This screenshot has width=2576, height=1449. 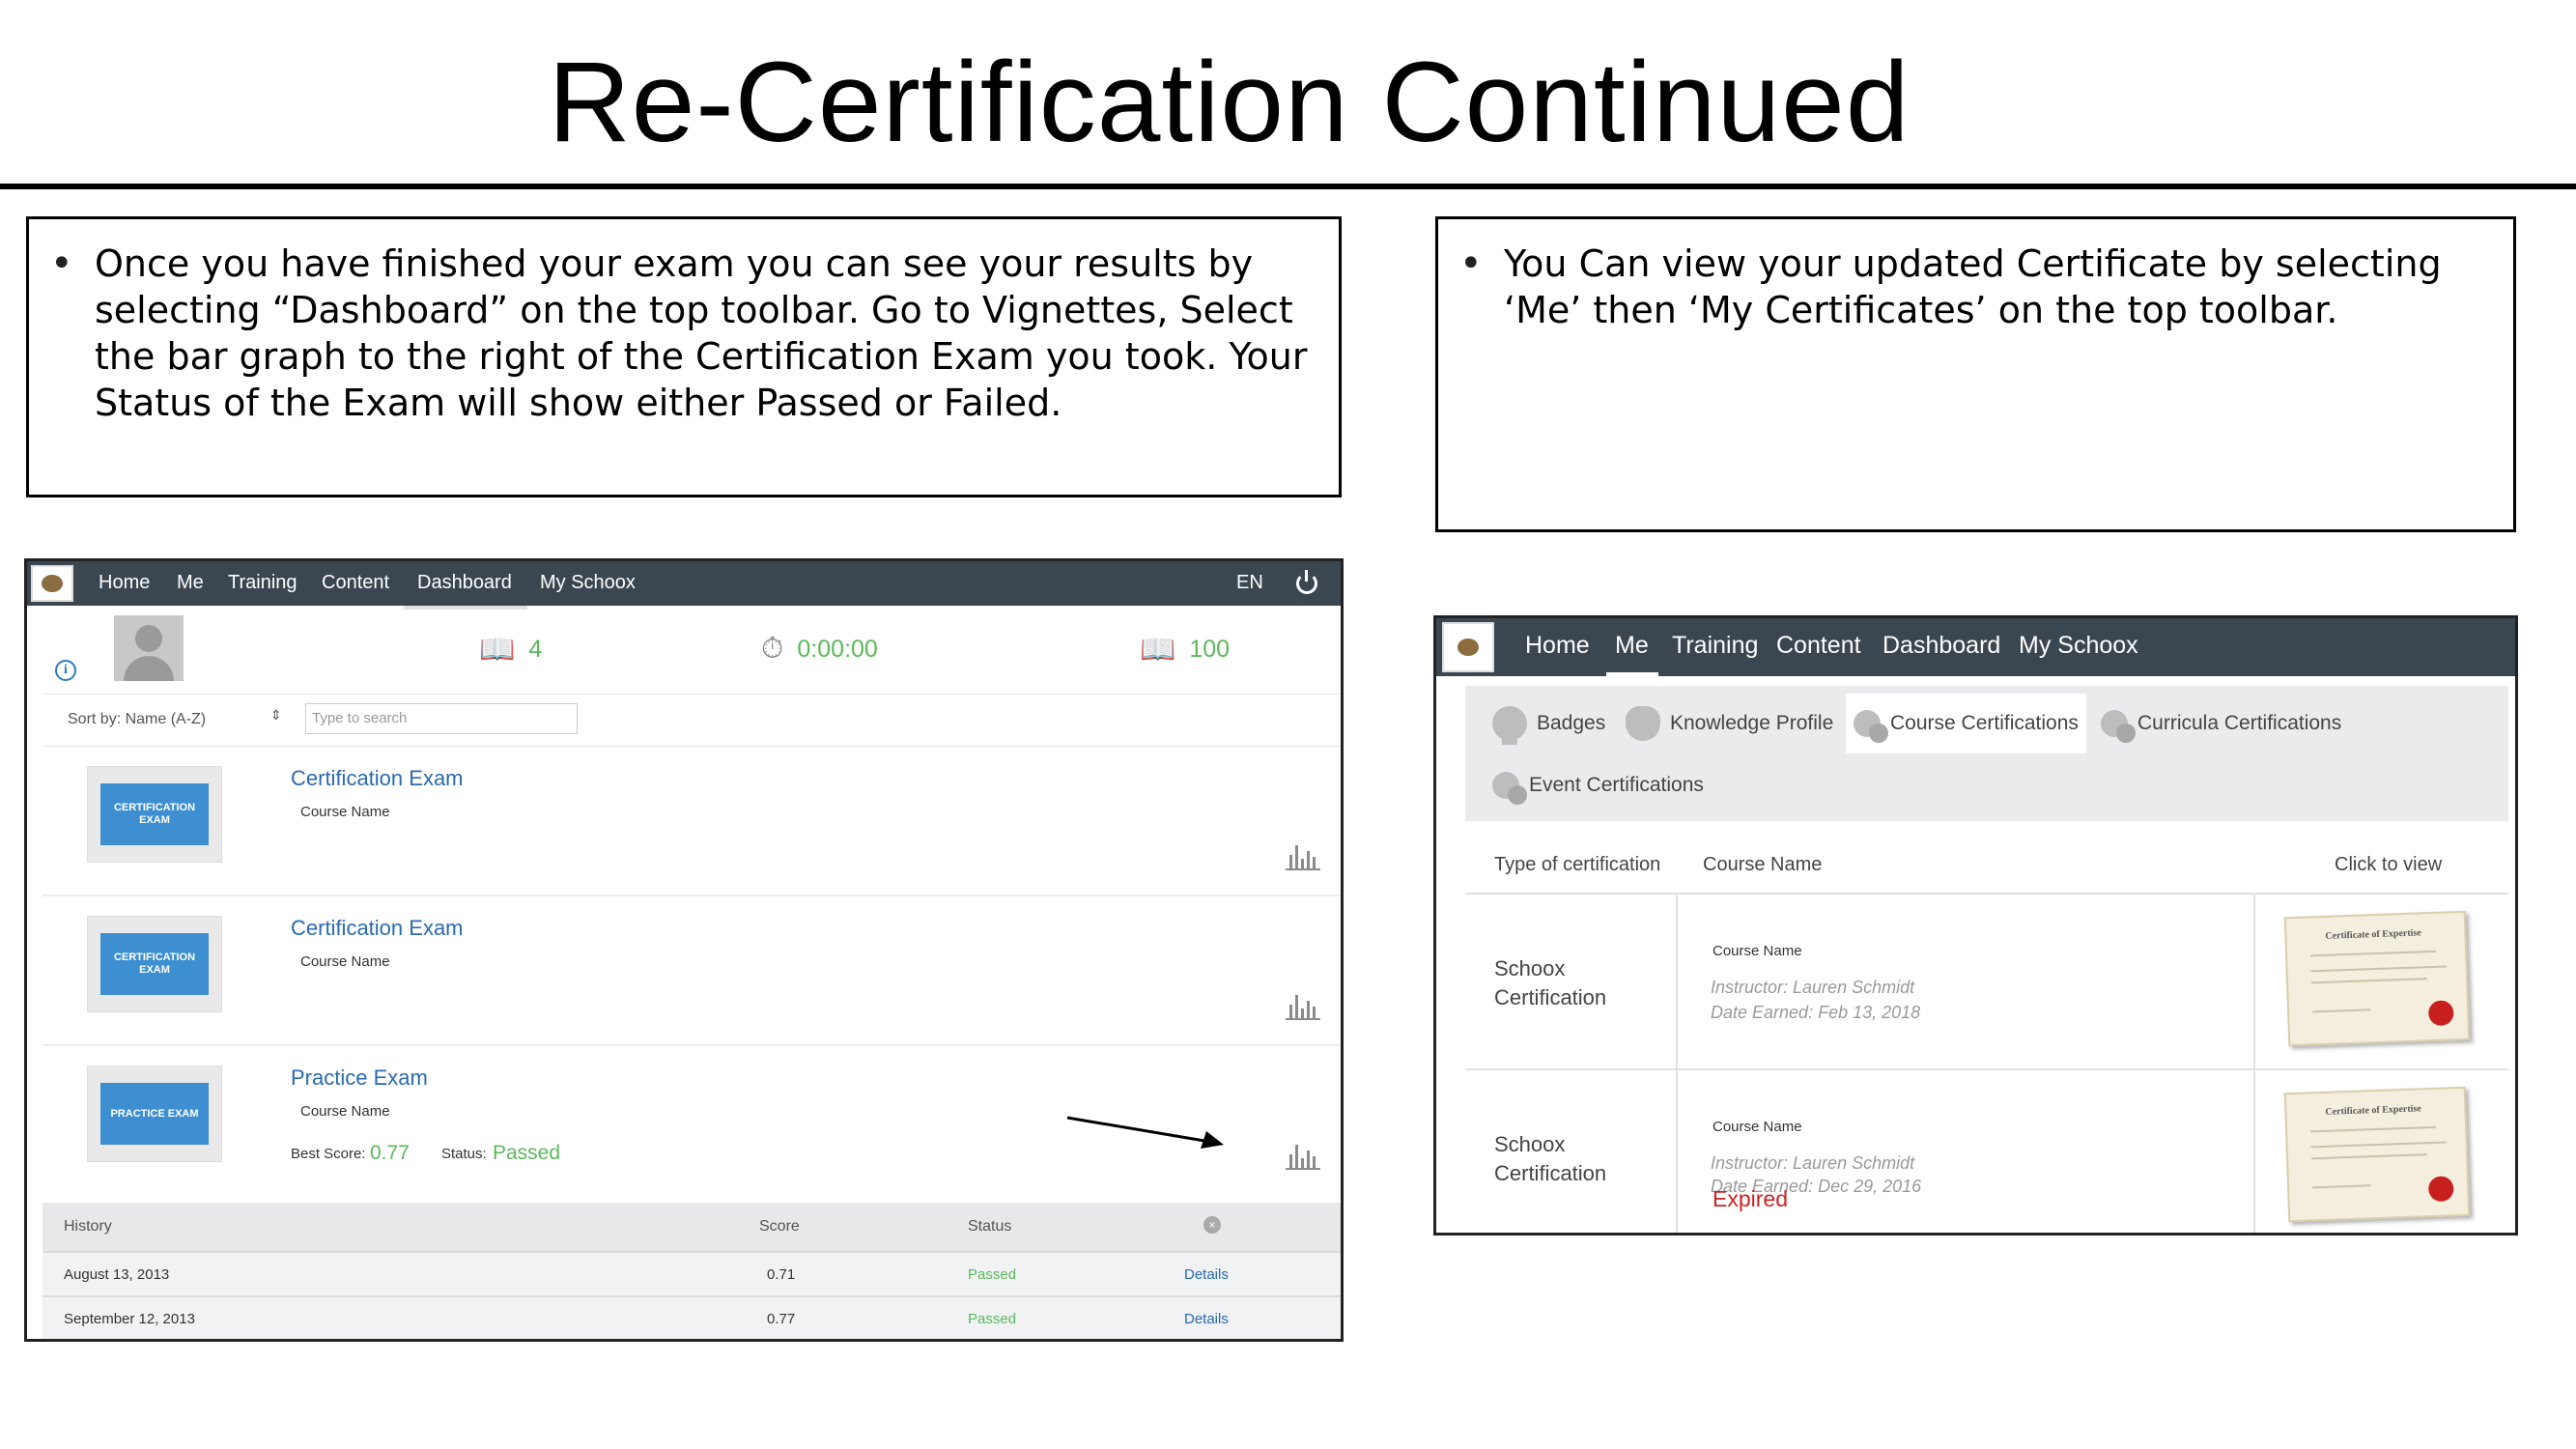 What do you see at coordinates (117, 1274) in the screenshot?
I see `history-date: August 13, 2013` at bounding box center [117, 1274].